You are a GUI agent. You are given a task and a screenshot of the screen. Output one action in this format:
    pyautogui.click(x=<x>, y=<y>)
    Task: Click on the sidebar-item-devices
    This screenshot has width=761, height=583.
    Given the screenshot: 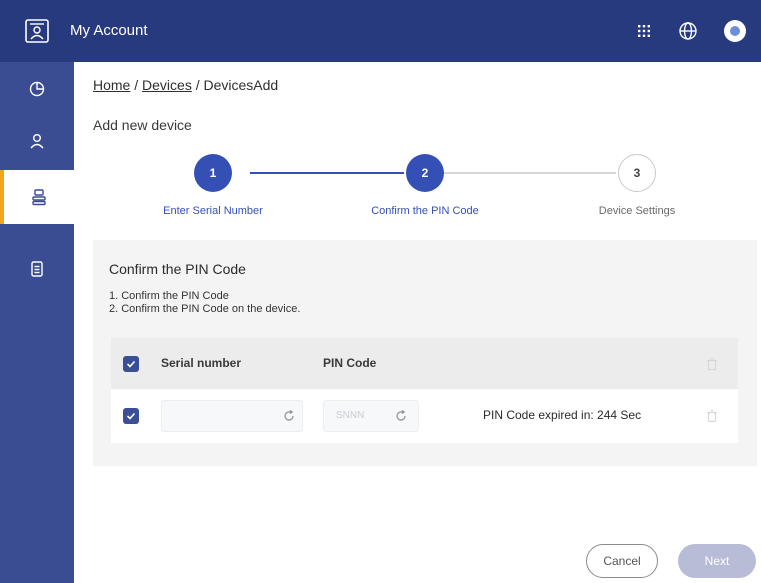 What is the action you would take?
    pyautogui.click(x=37, y=197)
    